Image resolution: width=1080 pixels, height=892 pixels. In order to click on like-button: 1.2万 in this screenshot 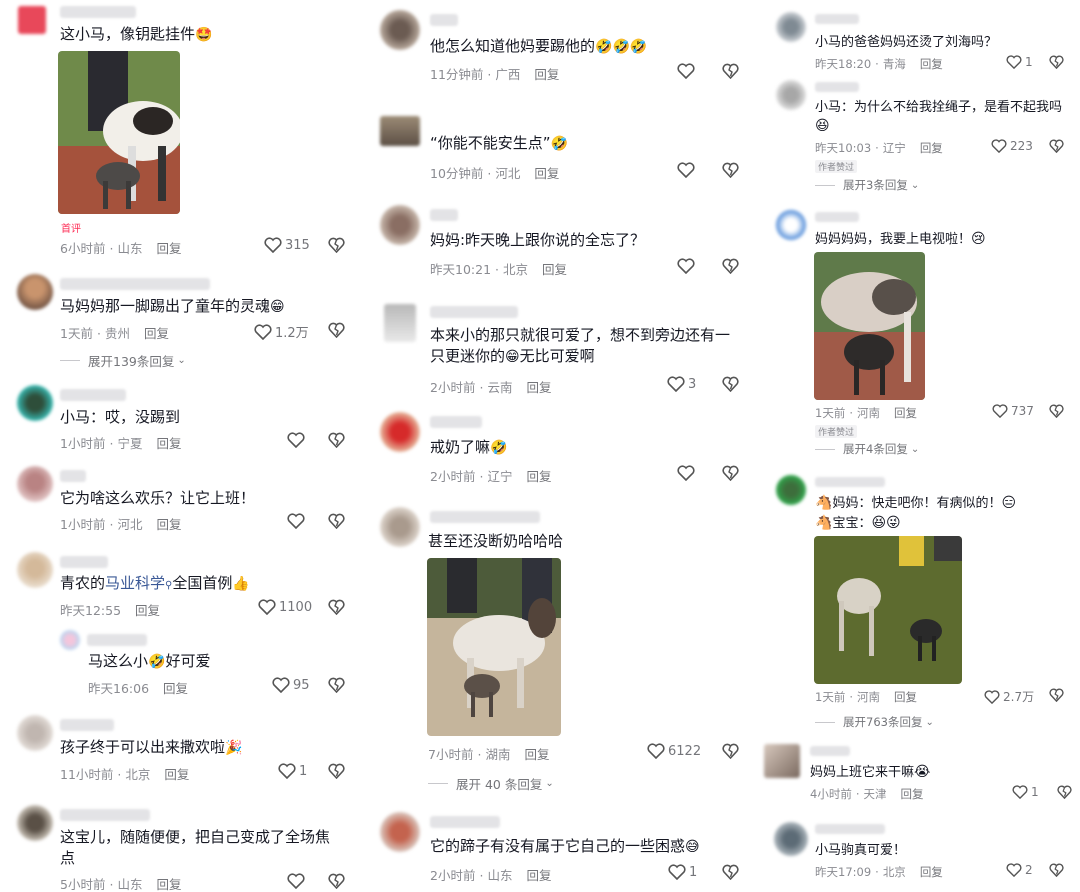, I will do `click(281, 331)`.